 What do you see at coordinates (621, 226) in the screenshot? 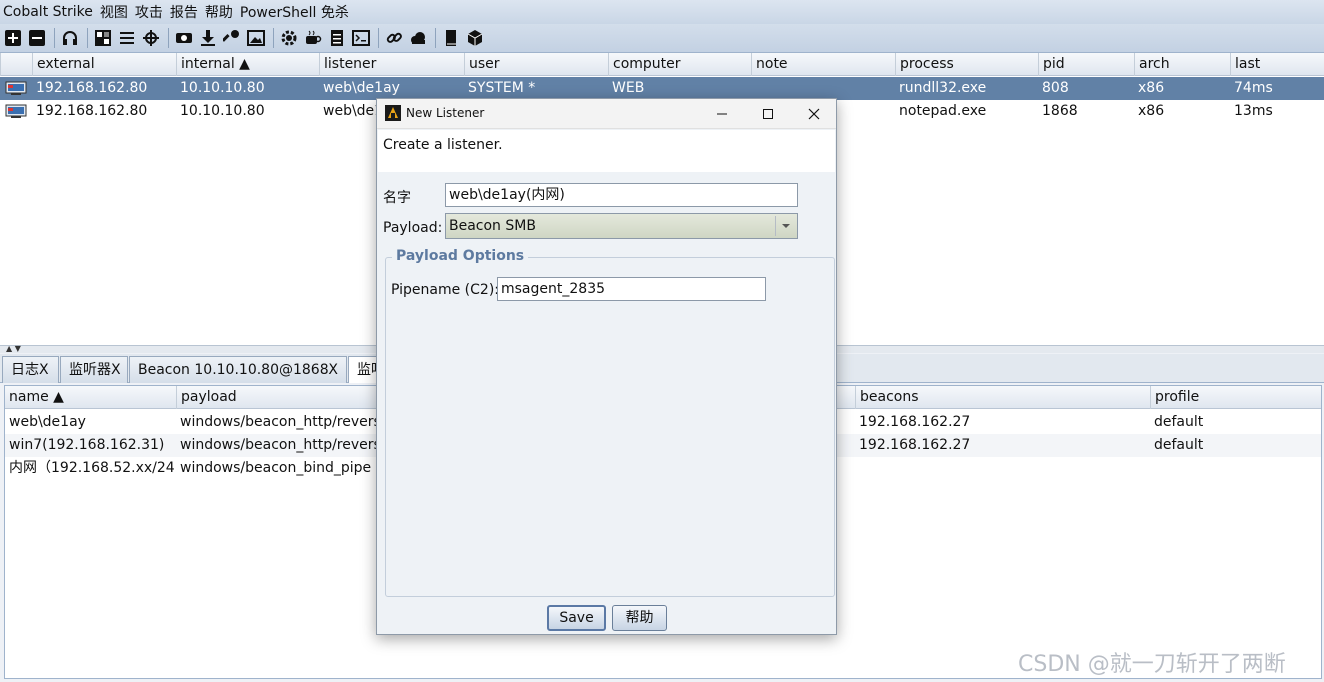
I see `payload-select: Beacon SMB` at bounding box center [621, 226].